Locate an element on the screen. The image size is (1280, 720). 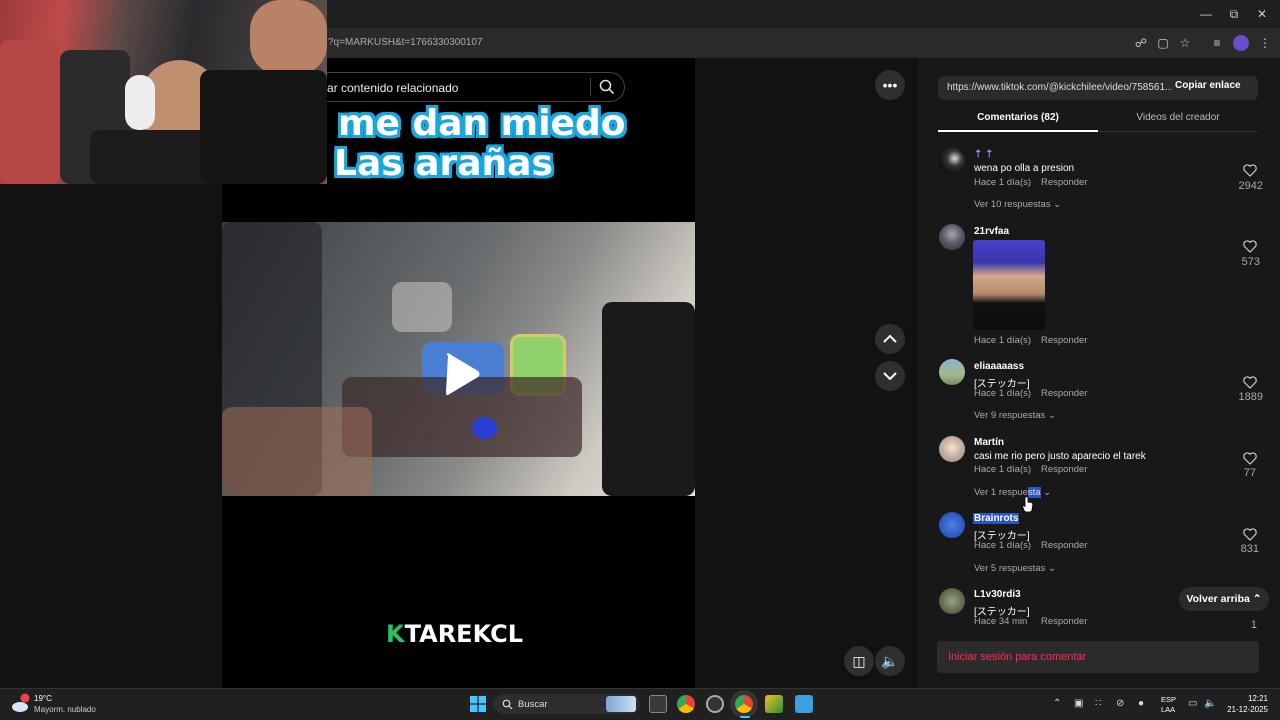
task-view-icon is located at coordinates (658, 704).